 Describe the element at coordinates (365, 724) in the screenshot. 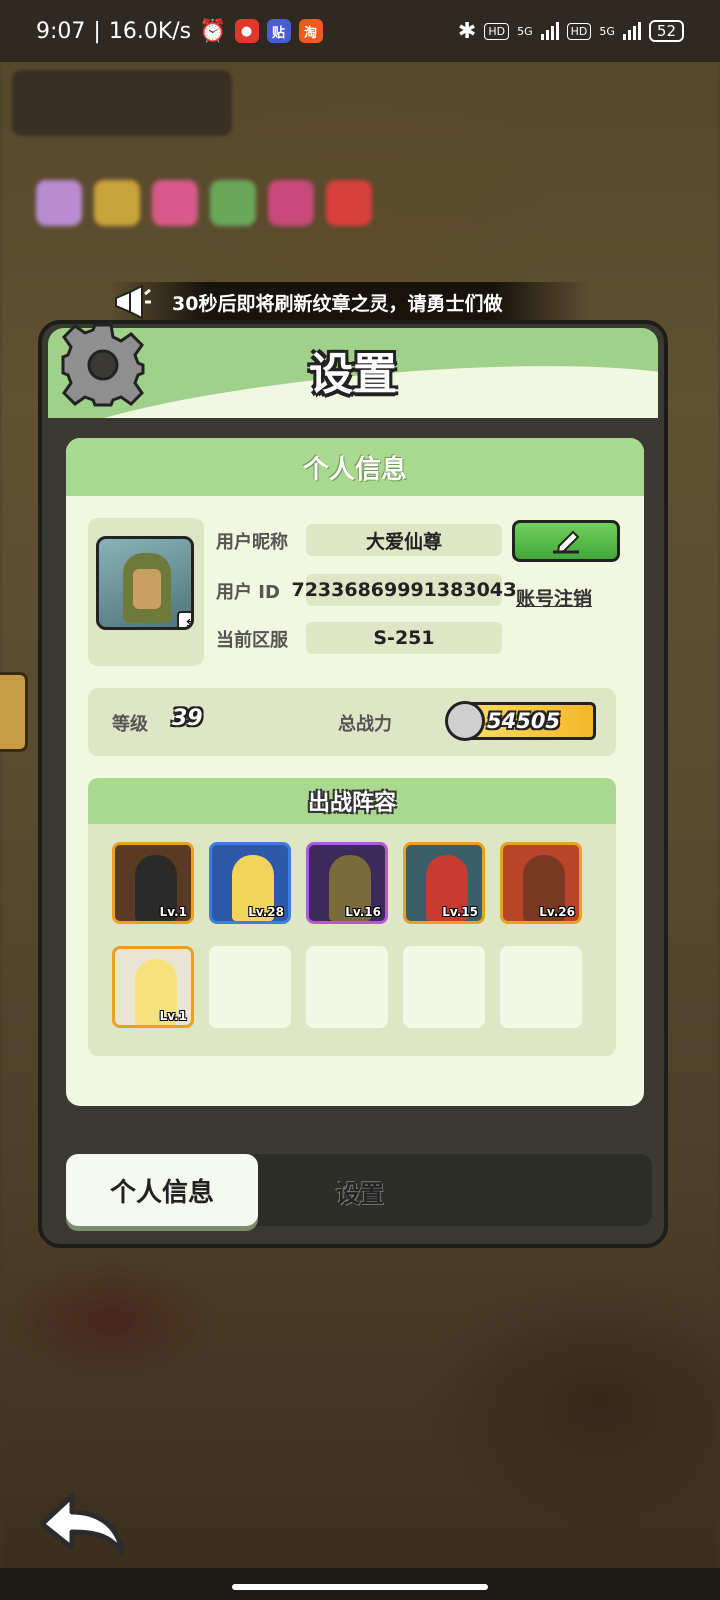

I see `power-label: 总战力` at that location.